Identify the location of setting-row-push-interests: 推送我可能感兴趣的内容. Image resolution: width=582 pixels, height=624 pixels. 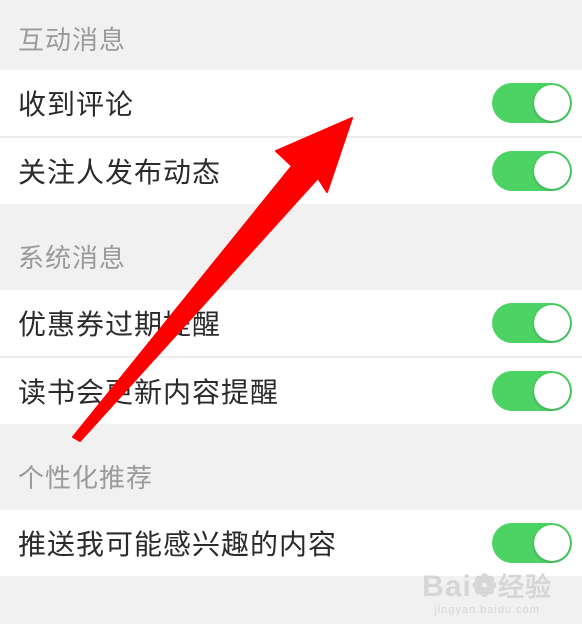
(291, 543).